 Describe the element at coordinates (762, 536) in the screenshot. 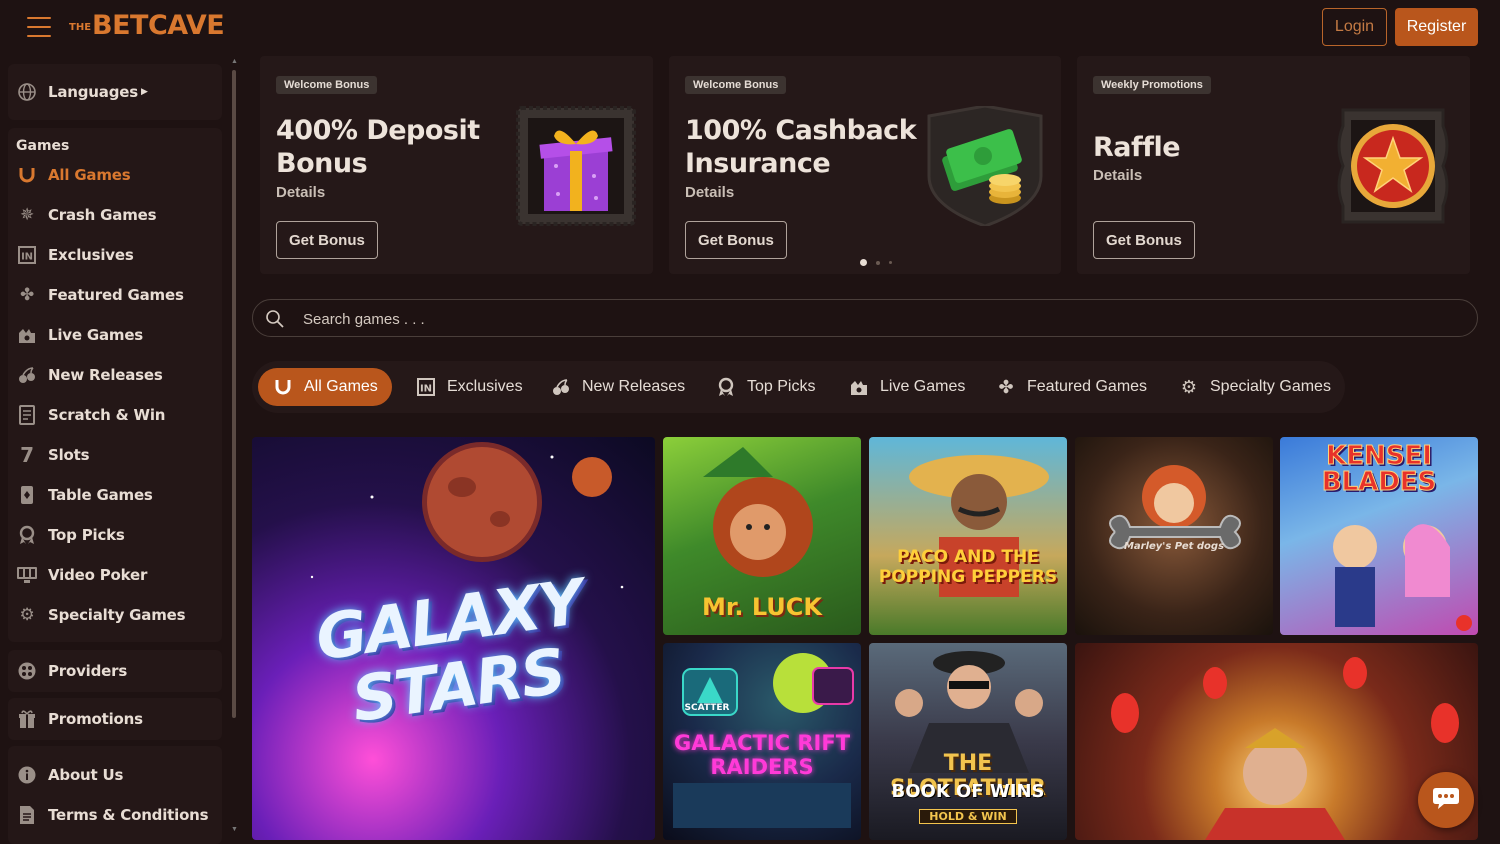

I see `game-tile-mr-luck: Mr. LUCK` at that location.